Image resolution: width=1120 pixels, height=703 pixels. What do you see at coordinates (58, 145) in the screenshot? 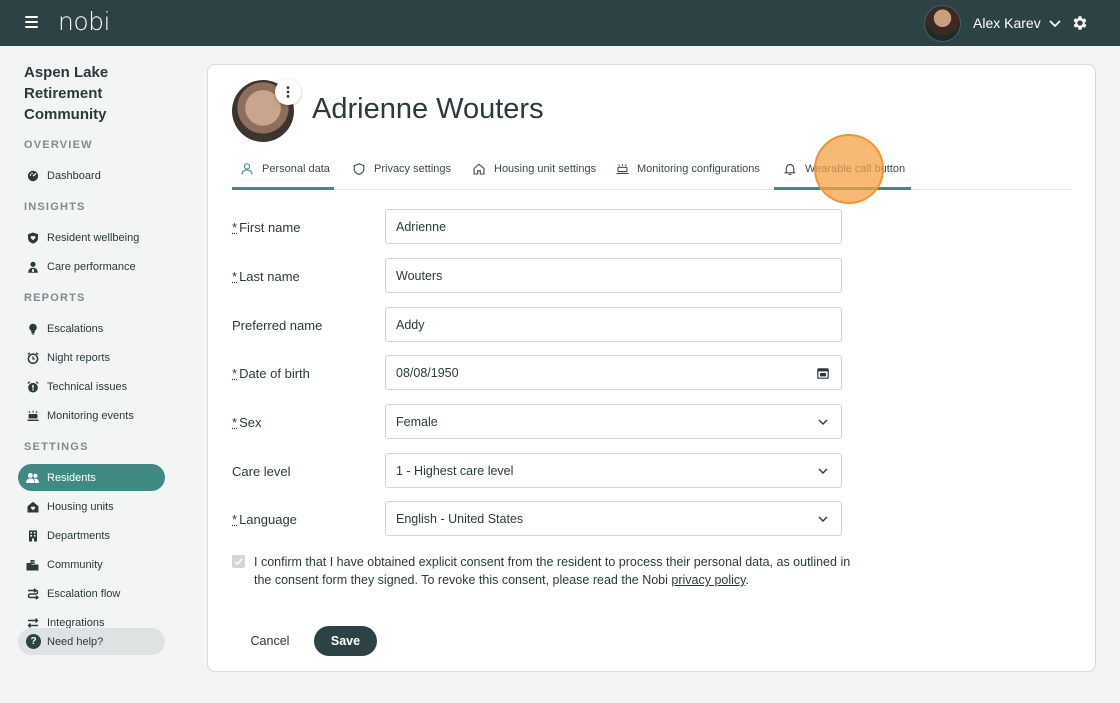
I see `section-overview: OVERVIEW` at bounding box center [58, 145].